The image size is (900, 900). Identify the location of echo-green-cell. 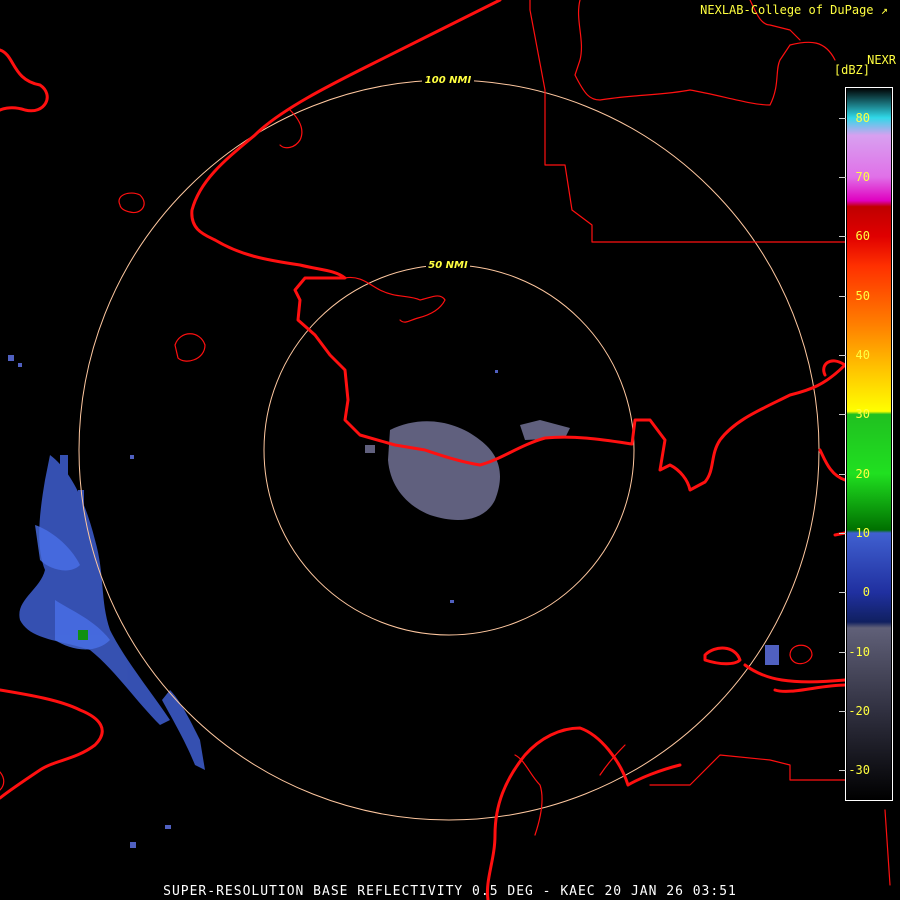
(83, 635).